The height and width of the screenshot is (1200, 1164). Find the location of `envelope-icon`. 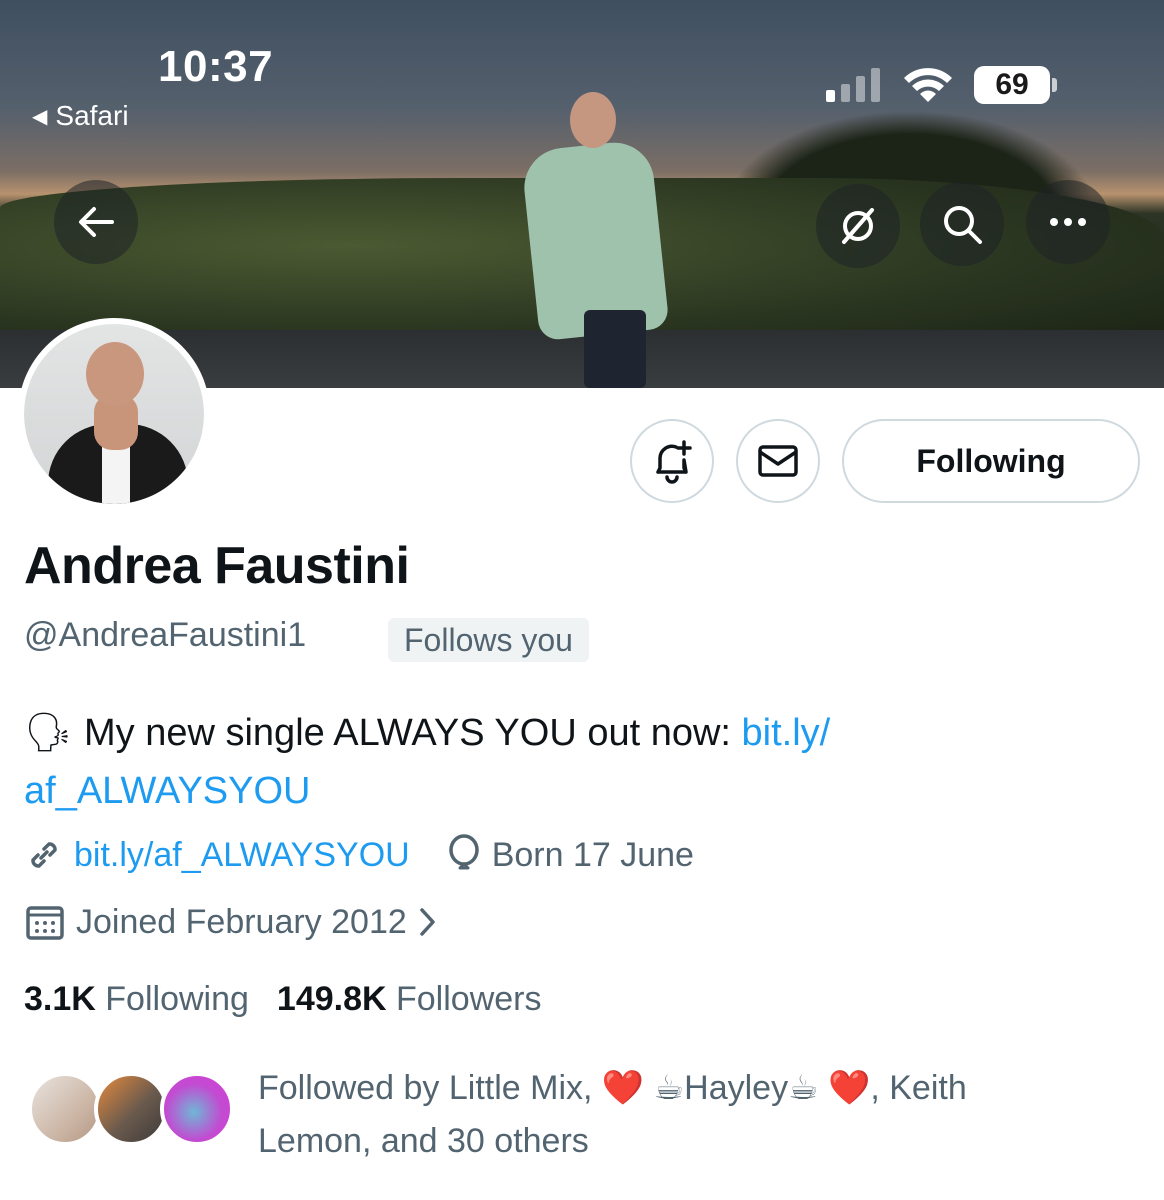

envelope-icon is located at coordinates (778, 461).